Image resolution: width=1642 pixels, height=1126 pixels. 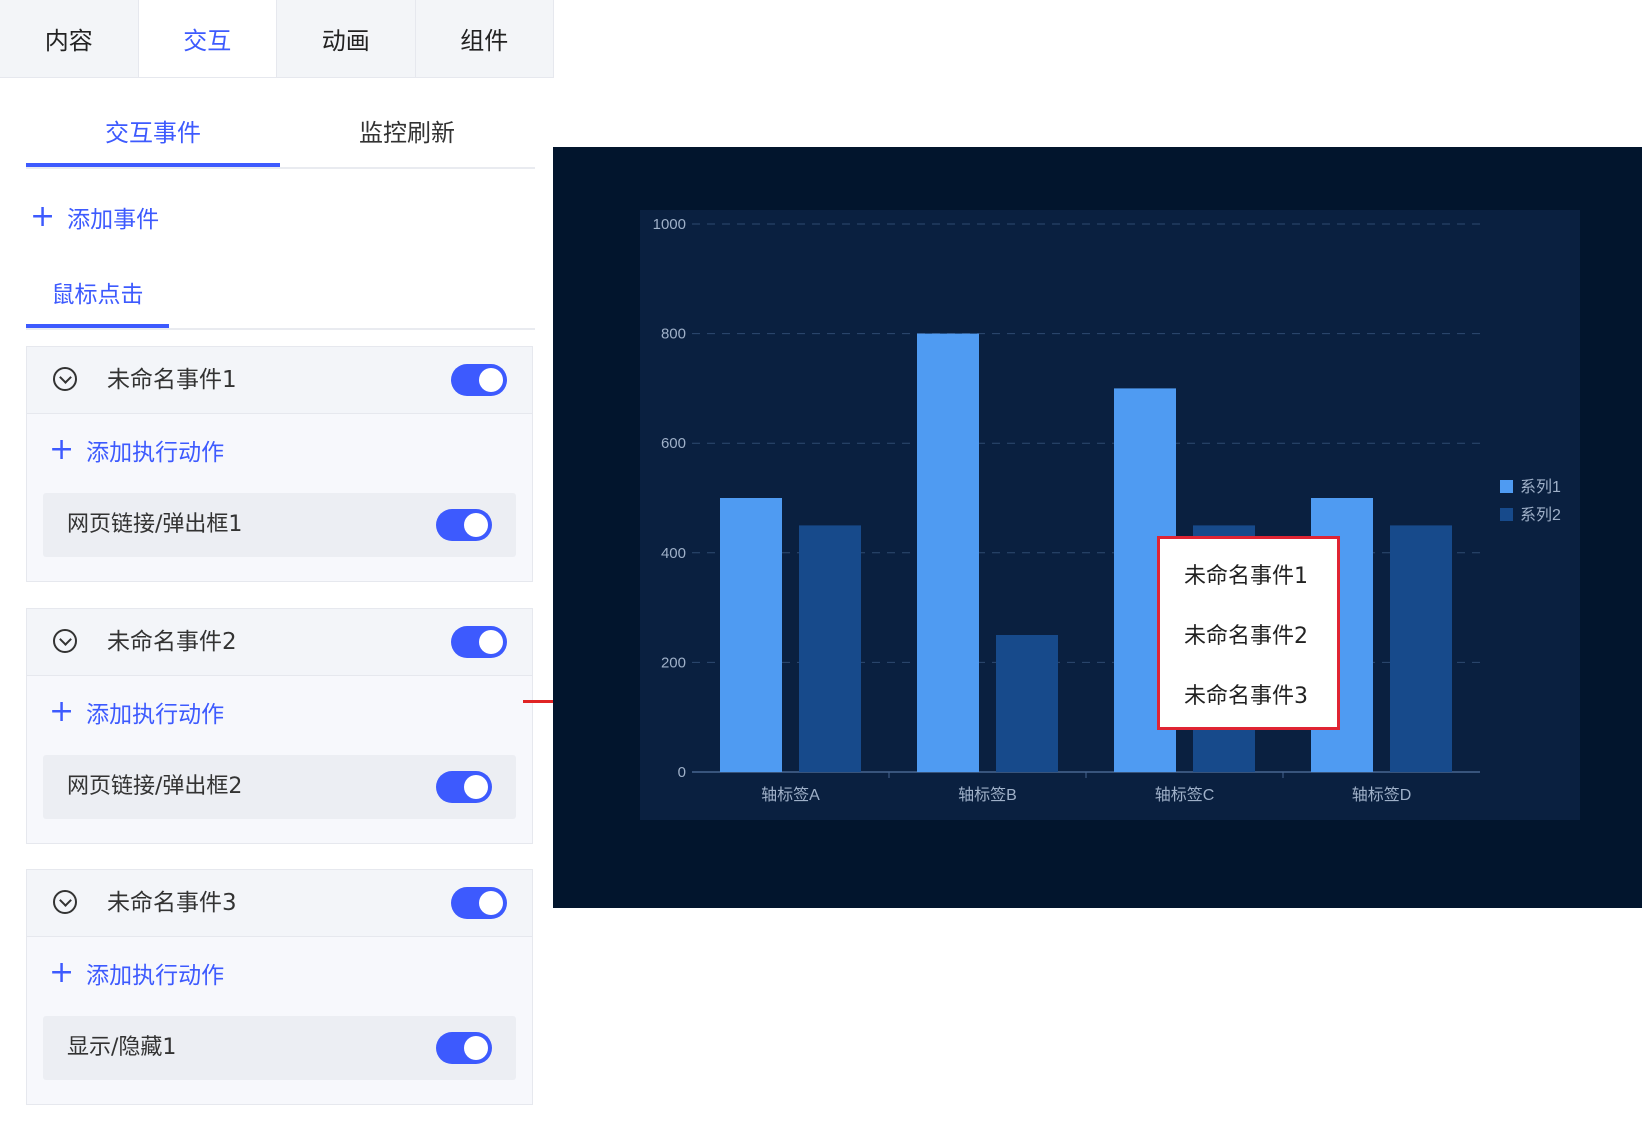 I want to click on tab-animation: 动画, so click(x=346, y=38).